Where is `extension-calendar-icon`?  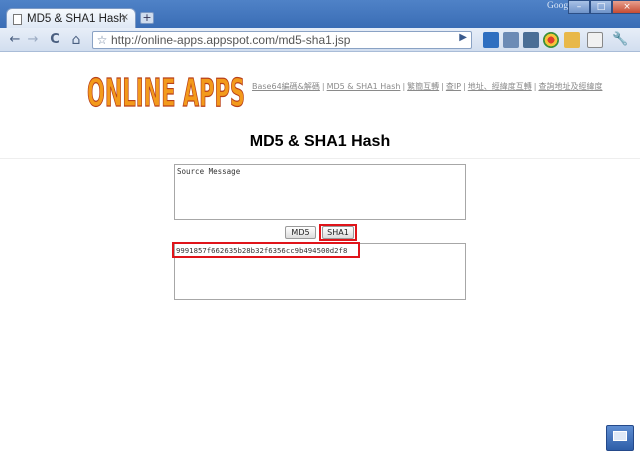 extension-calendar-icon is located at coordinates (511, 40).